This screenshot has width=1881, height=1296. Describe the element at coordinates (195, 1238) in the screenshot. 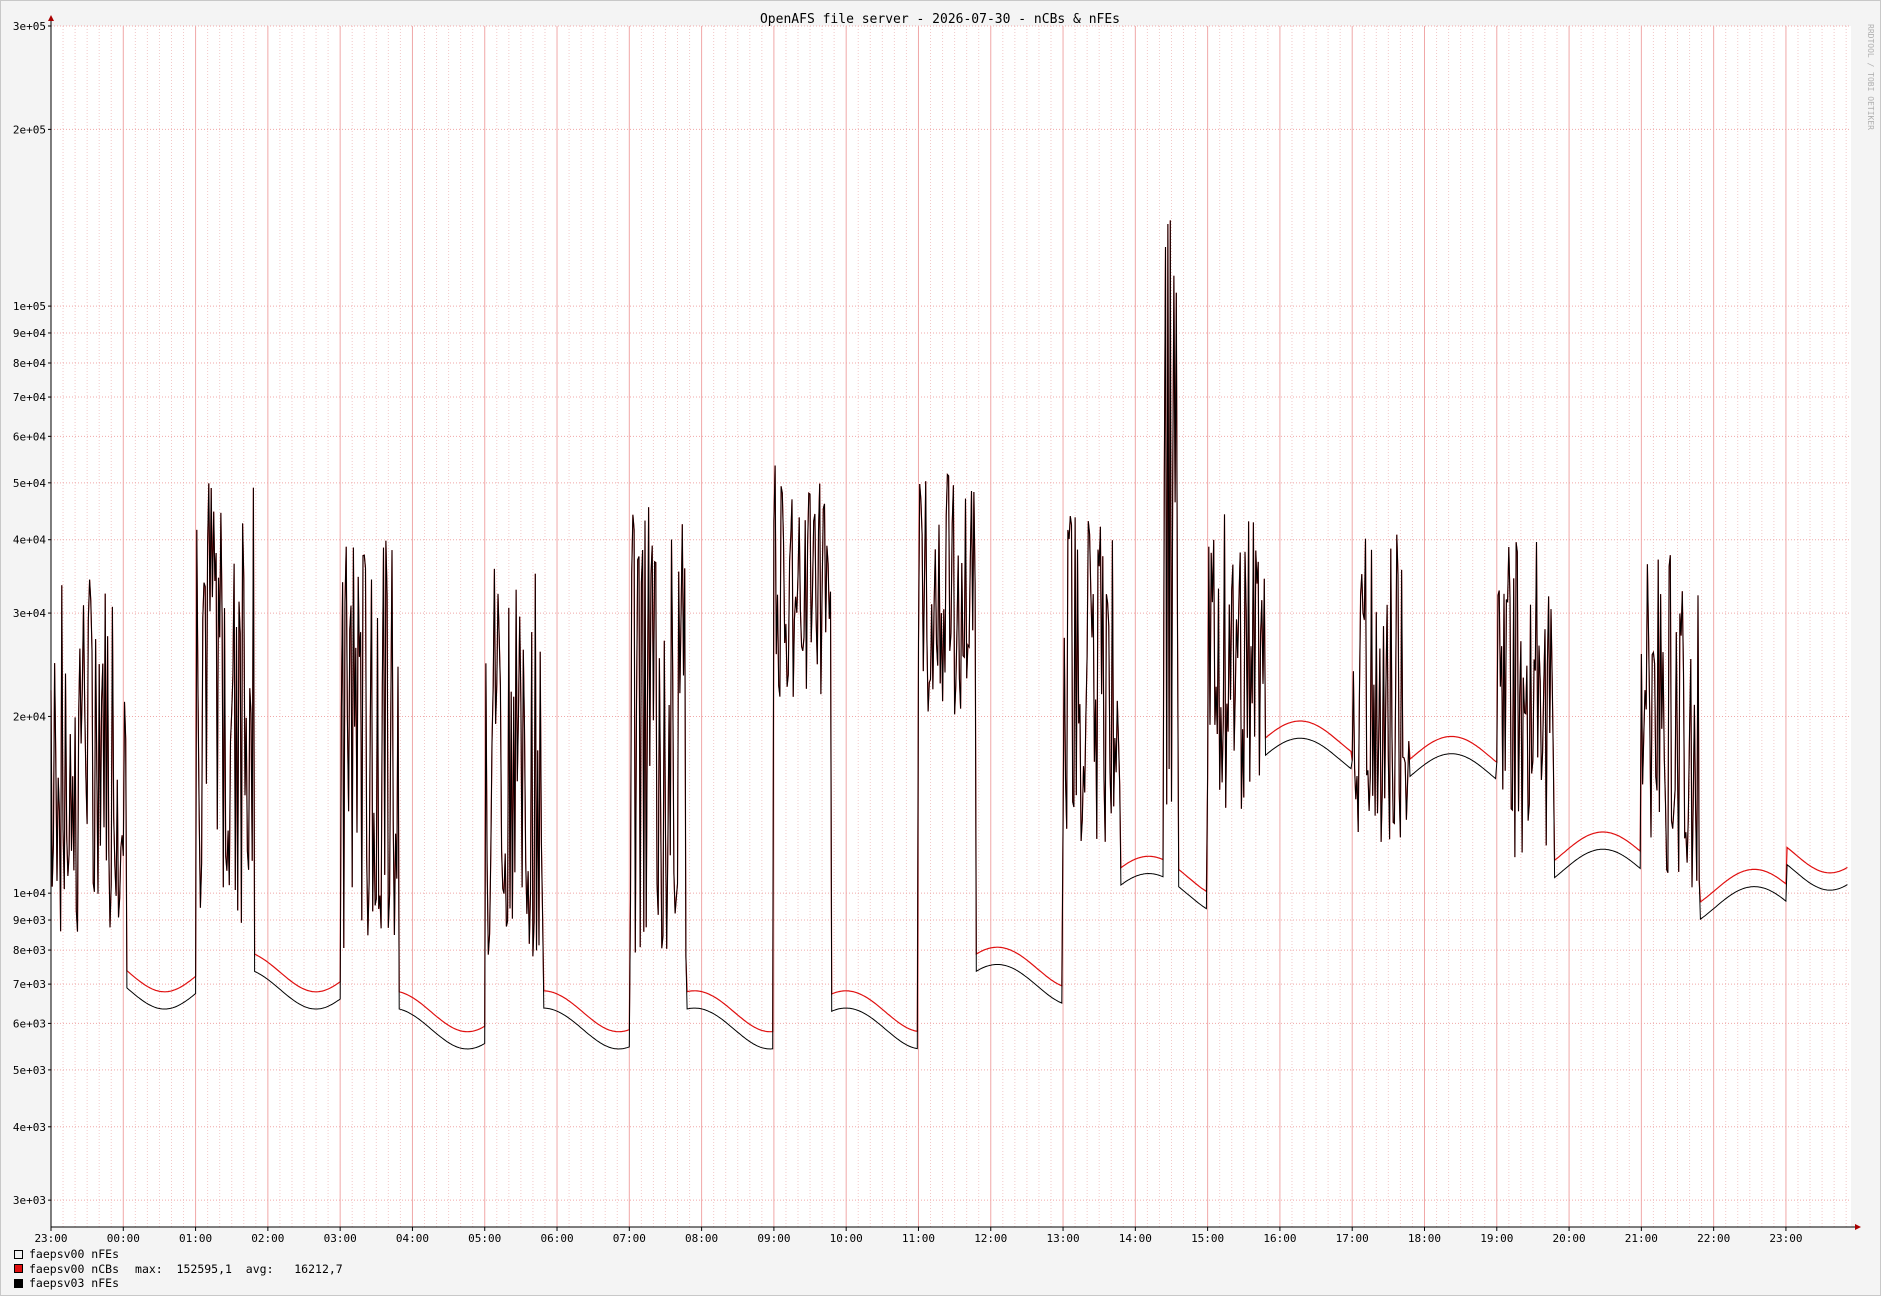

I see `x-tick-label: 01:00` at that location.